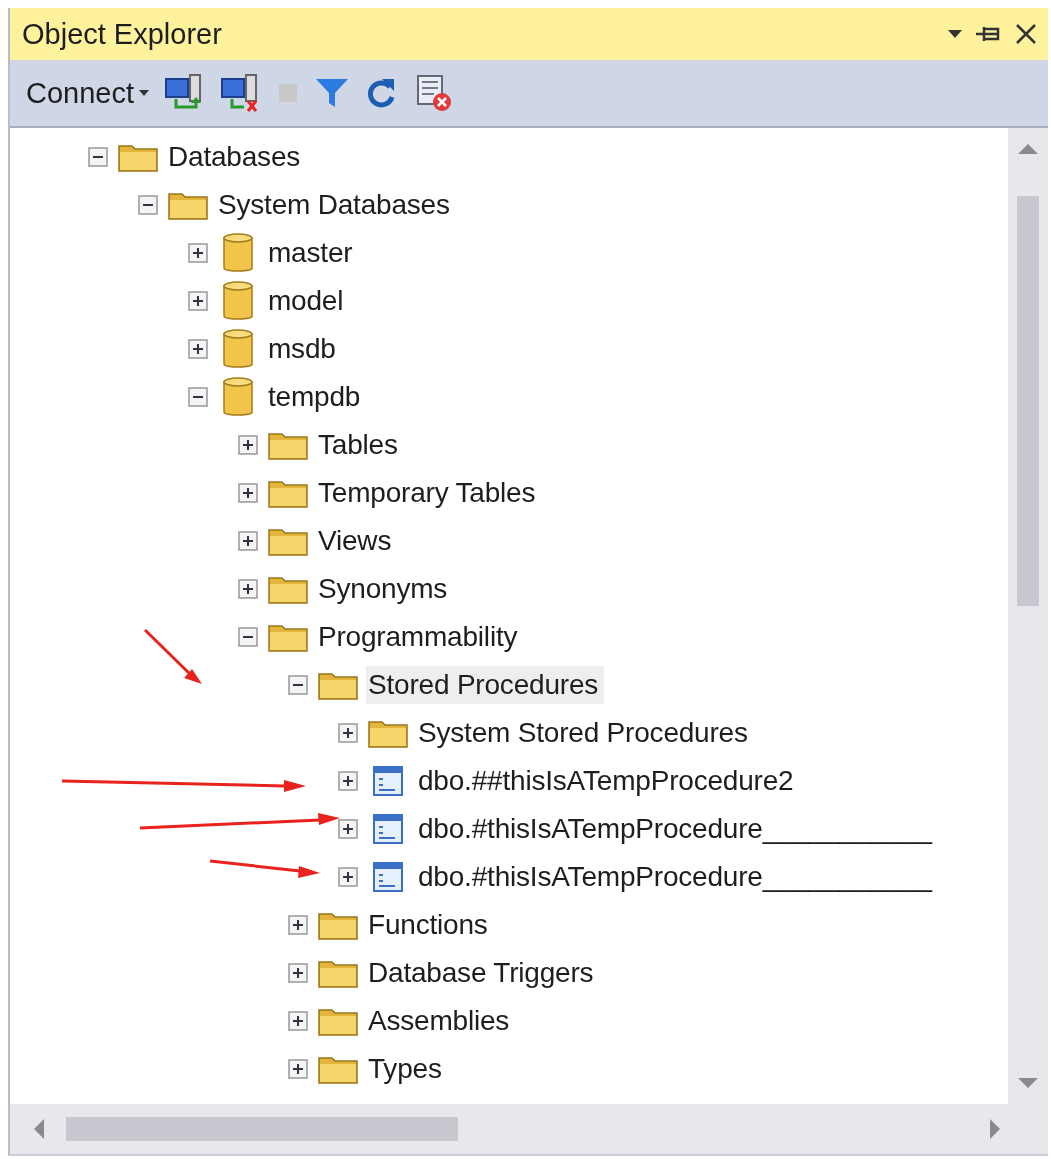  What do you see at coordinates (608, 781) in the screenshot?
I see `tree-item: dbo.##thisIsATempProcedure2` at bounding box center [608, 781].